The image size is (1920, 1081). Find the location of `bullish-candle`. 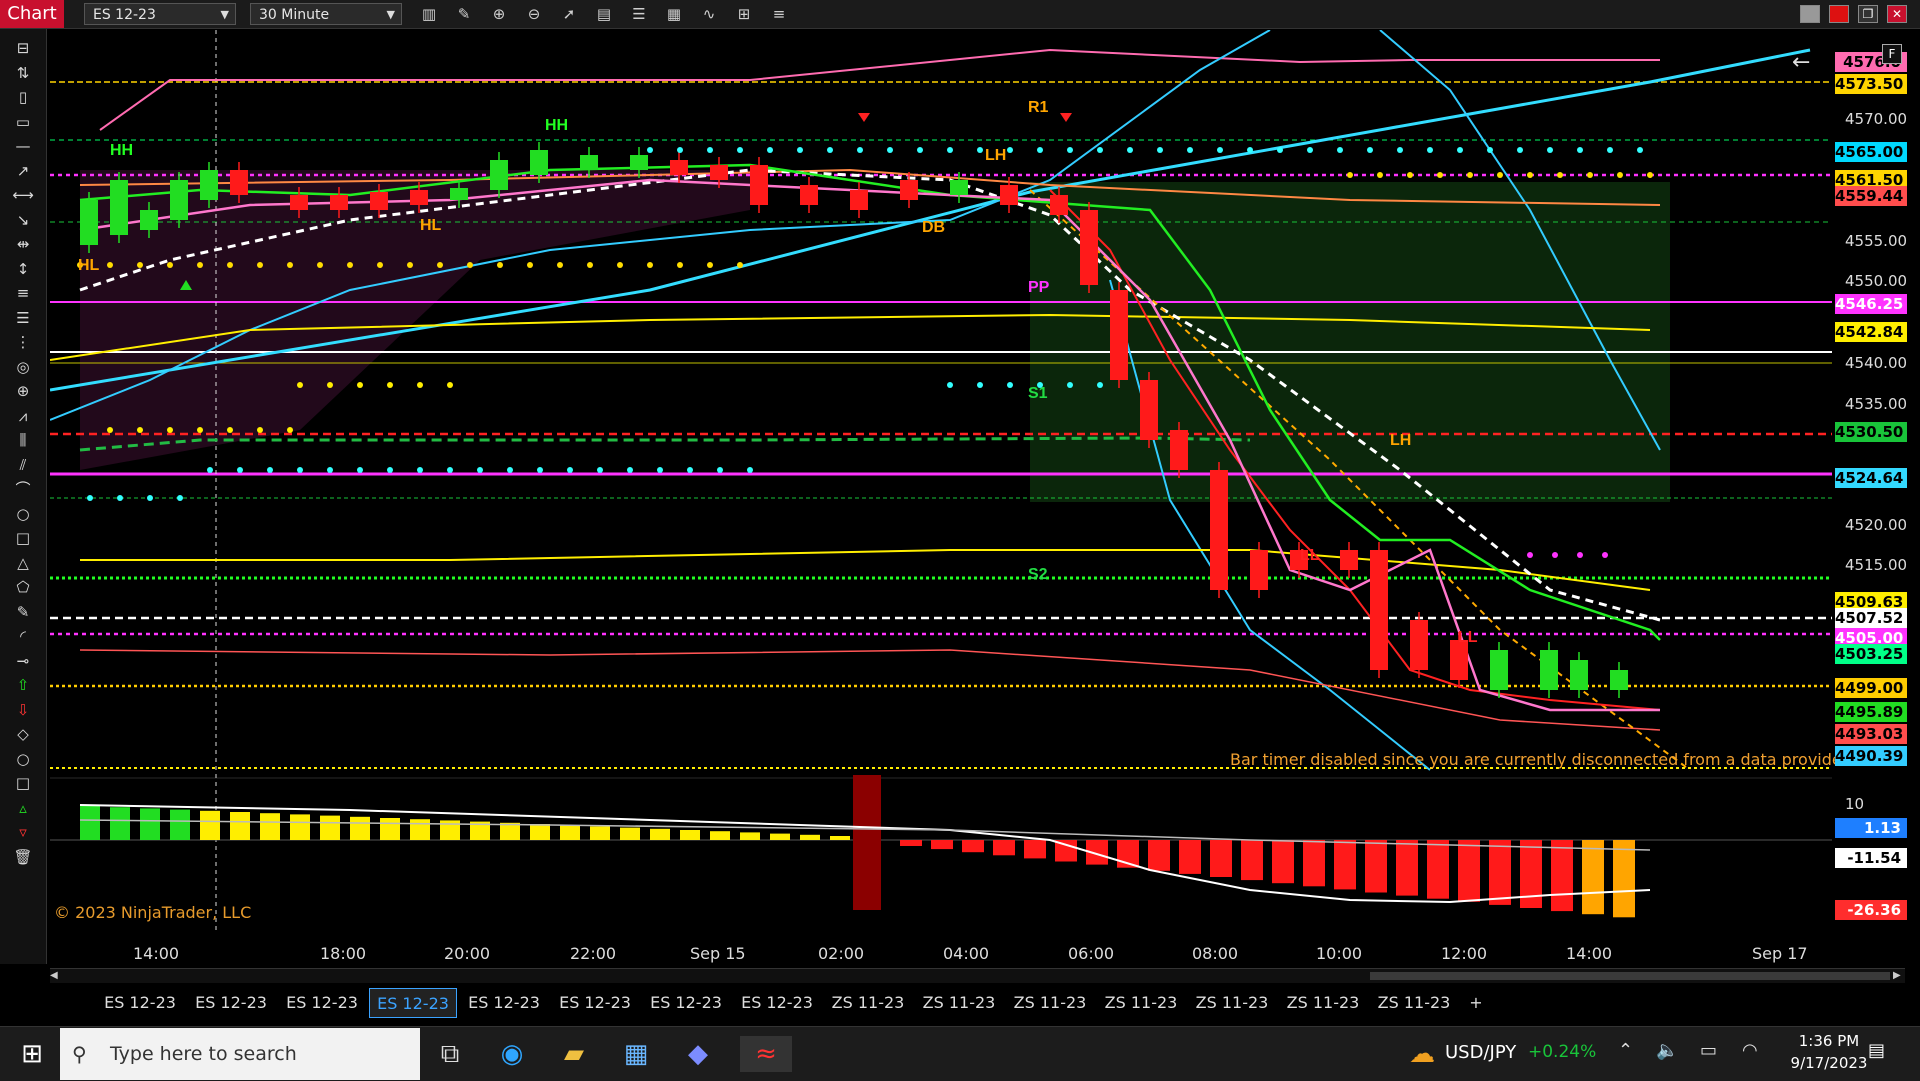

bullish-candle is located at coordinates (89, 222).